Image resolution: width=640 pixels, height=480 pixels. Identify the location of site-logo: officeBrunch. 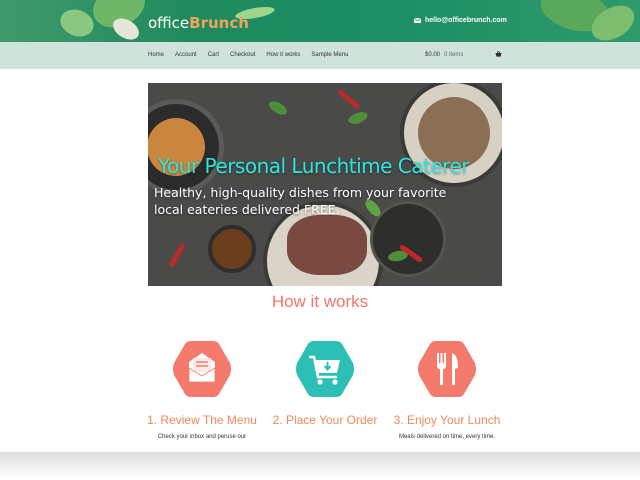
(198, 23).